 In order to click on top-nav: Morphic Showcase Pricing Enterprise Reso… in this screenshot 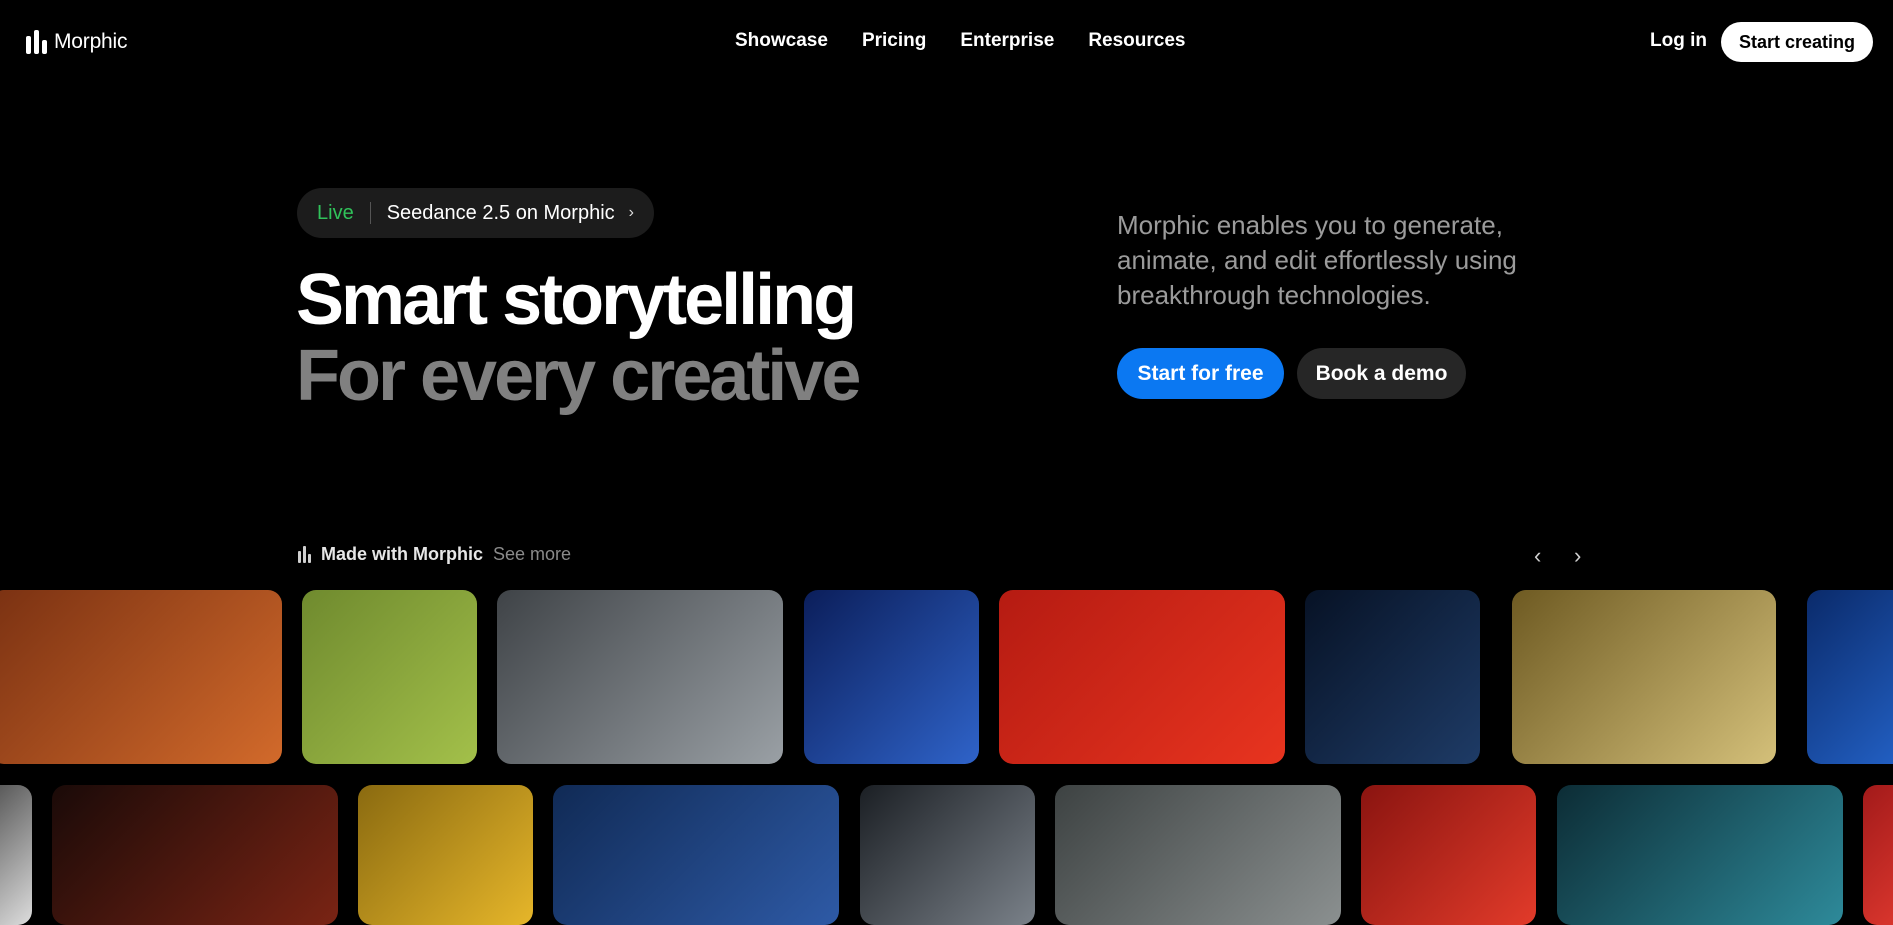, I will do `click(946, 42)`.